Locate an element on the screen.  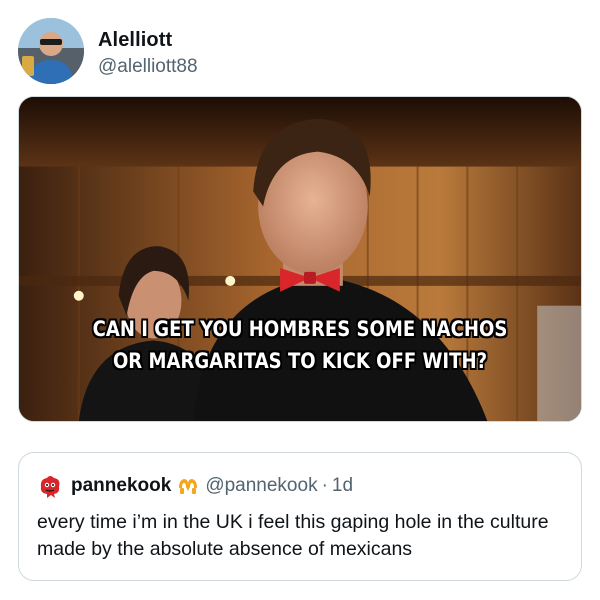
avatar is located at coordinates (51, 51).